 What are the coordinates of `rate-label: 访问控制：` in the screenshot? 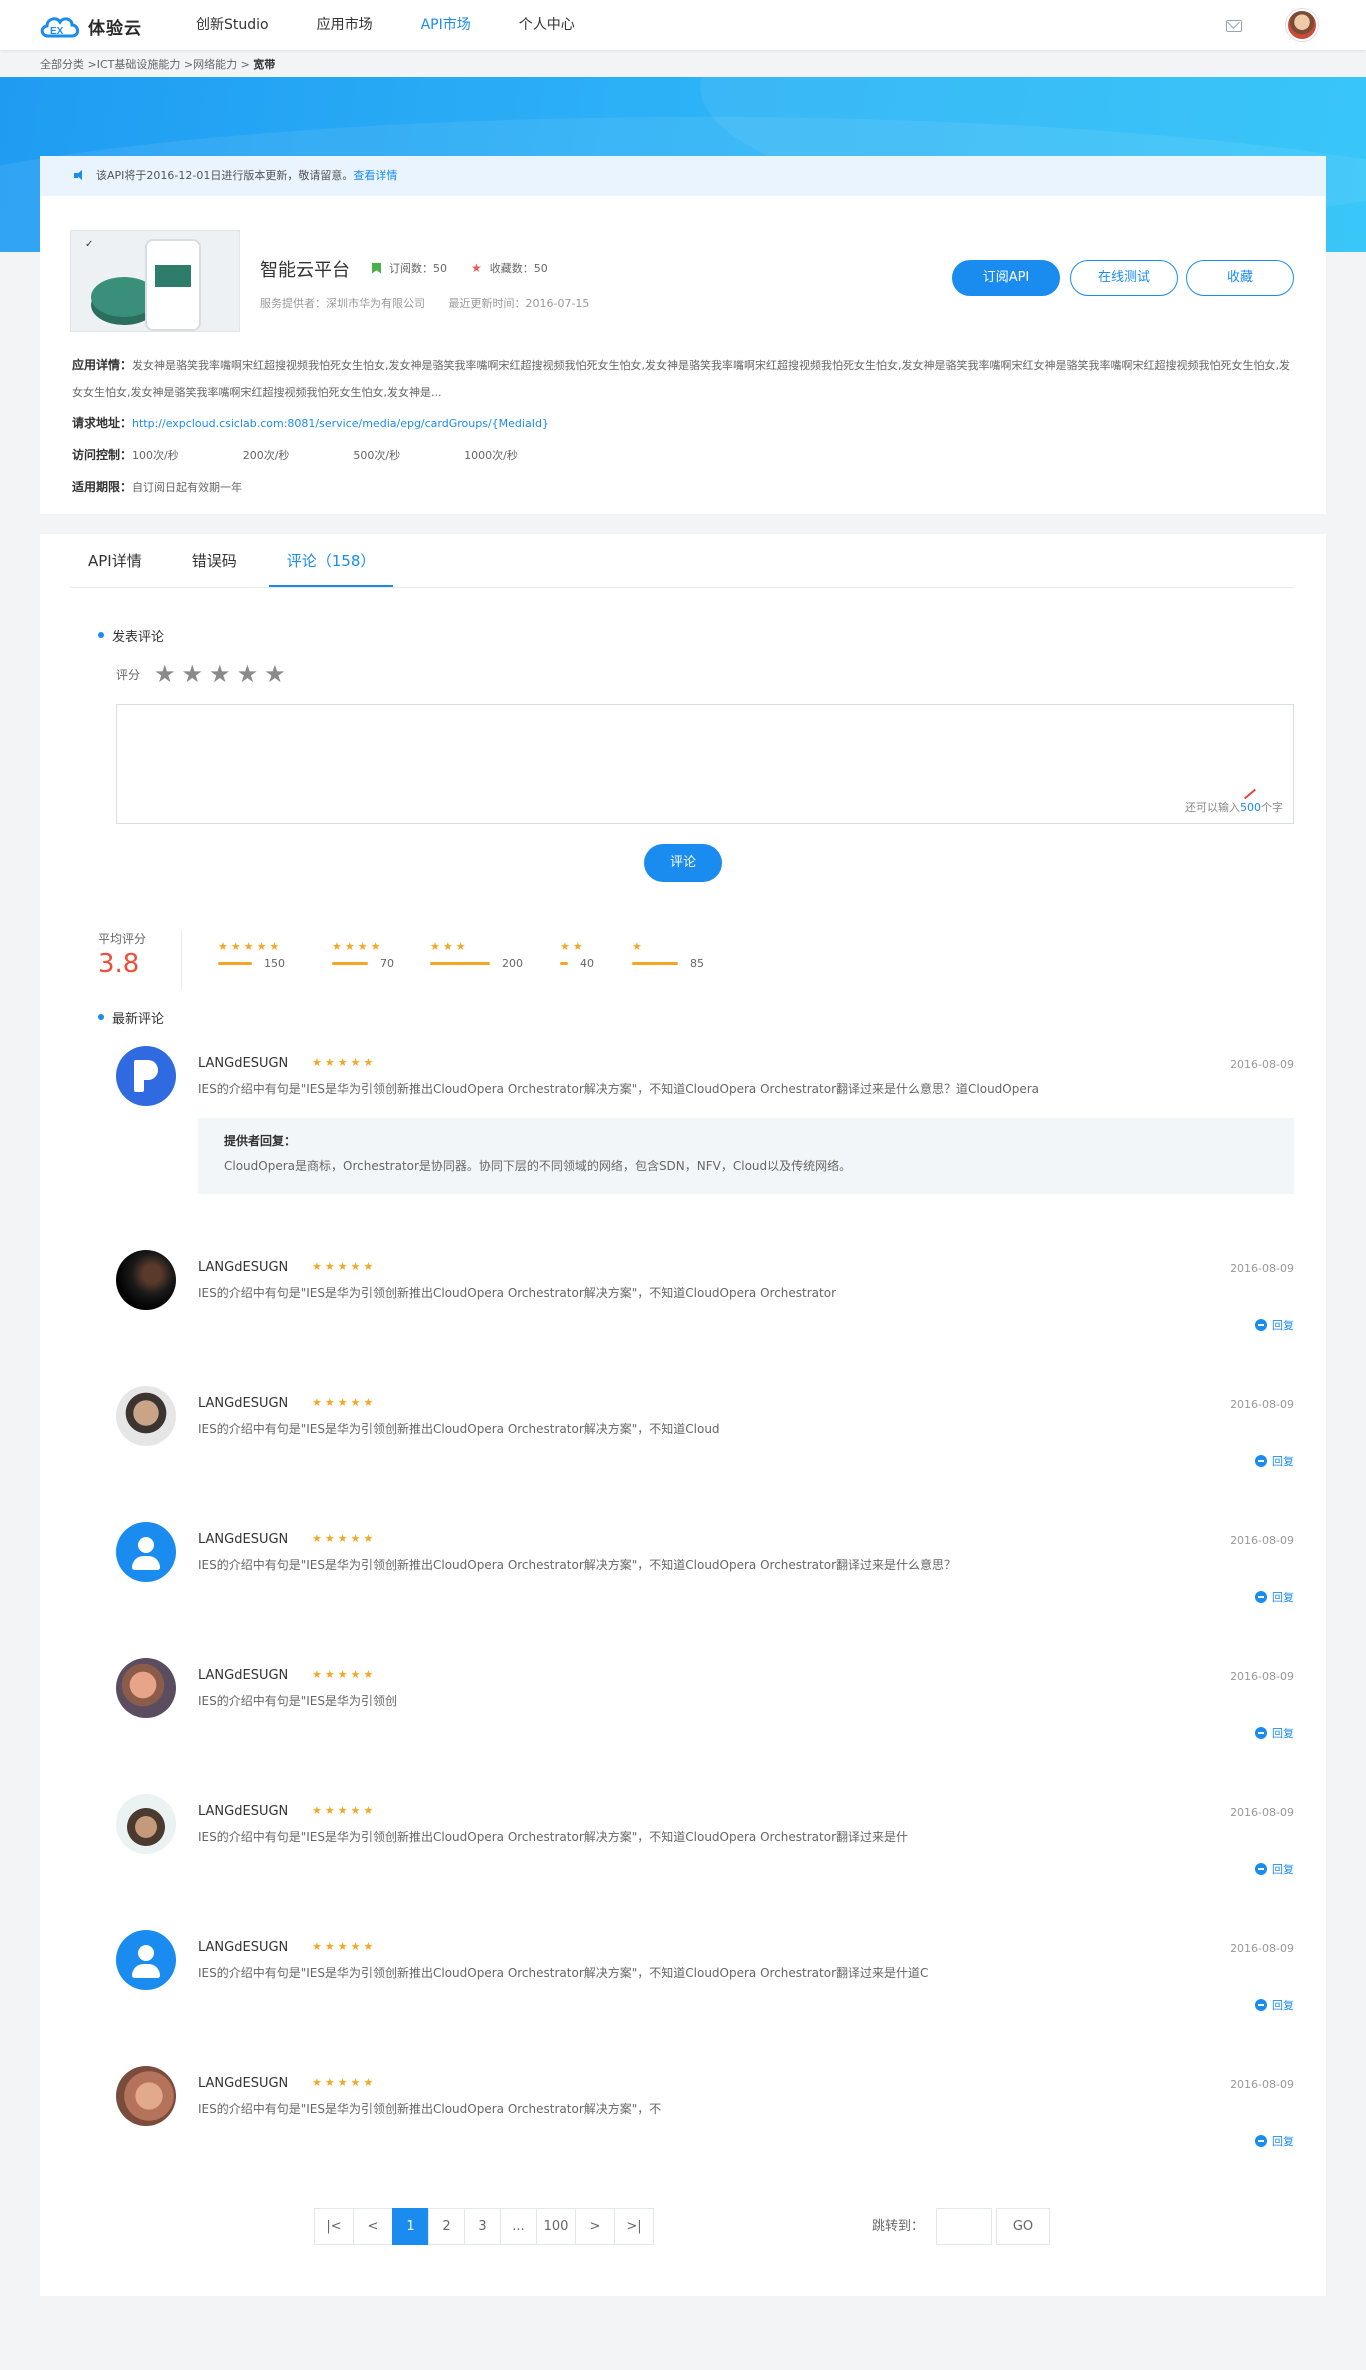 It's located at (102, 455).